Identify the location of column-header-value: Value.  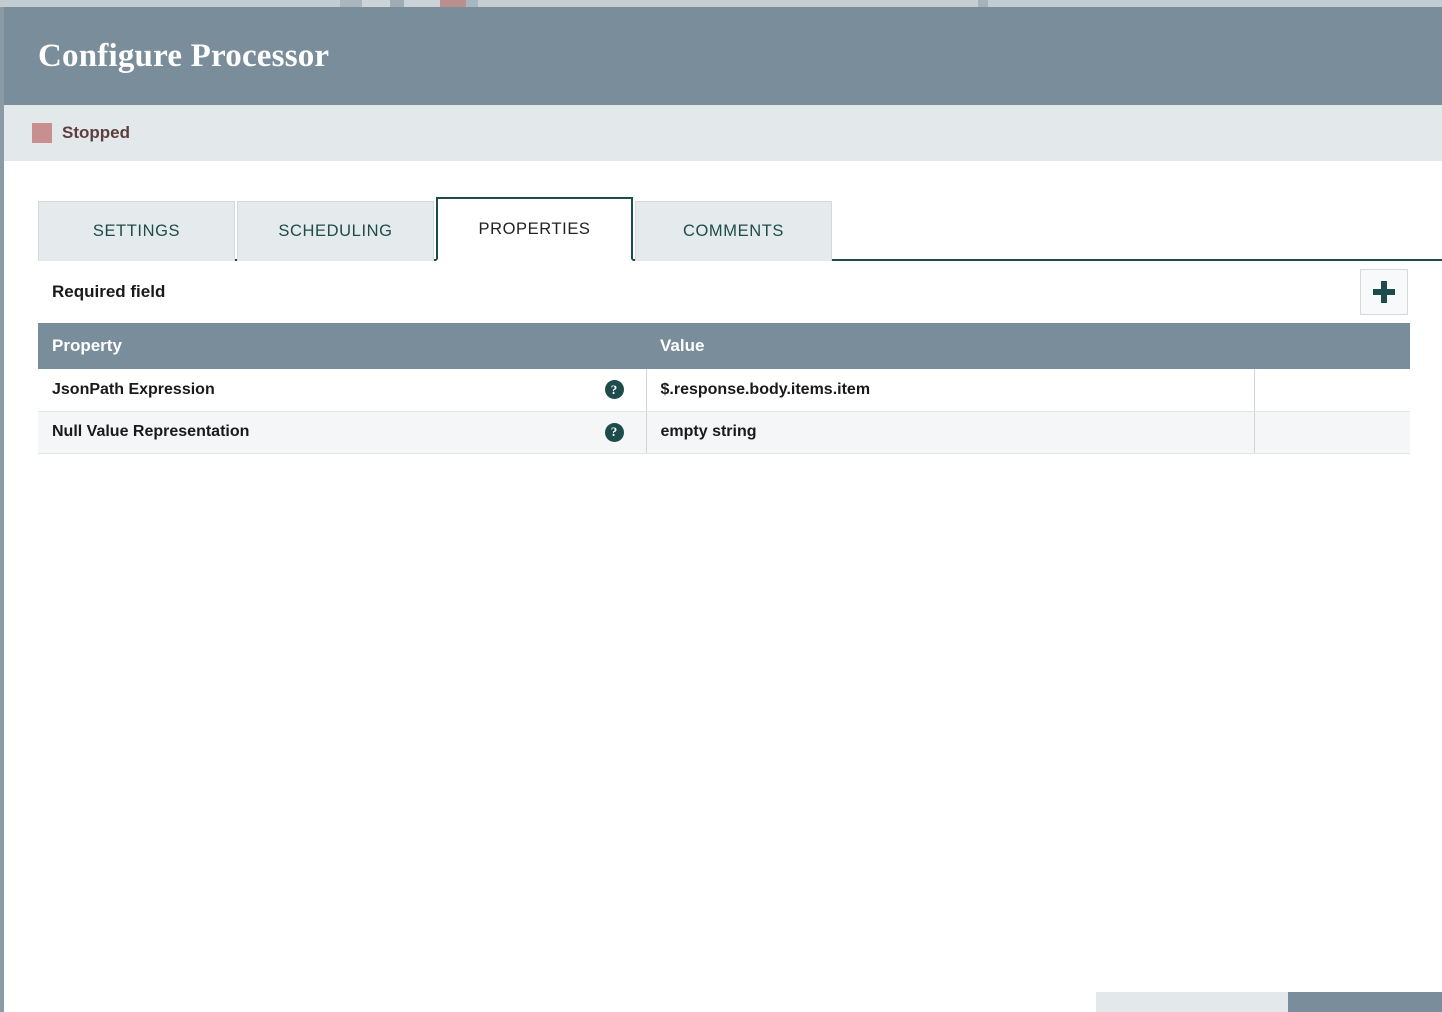
(950, 346).